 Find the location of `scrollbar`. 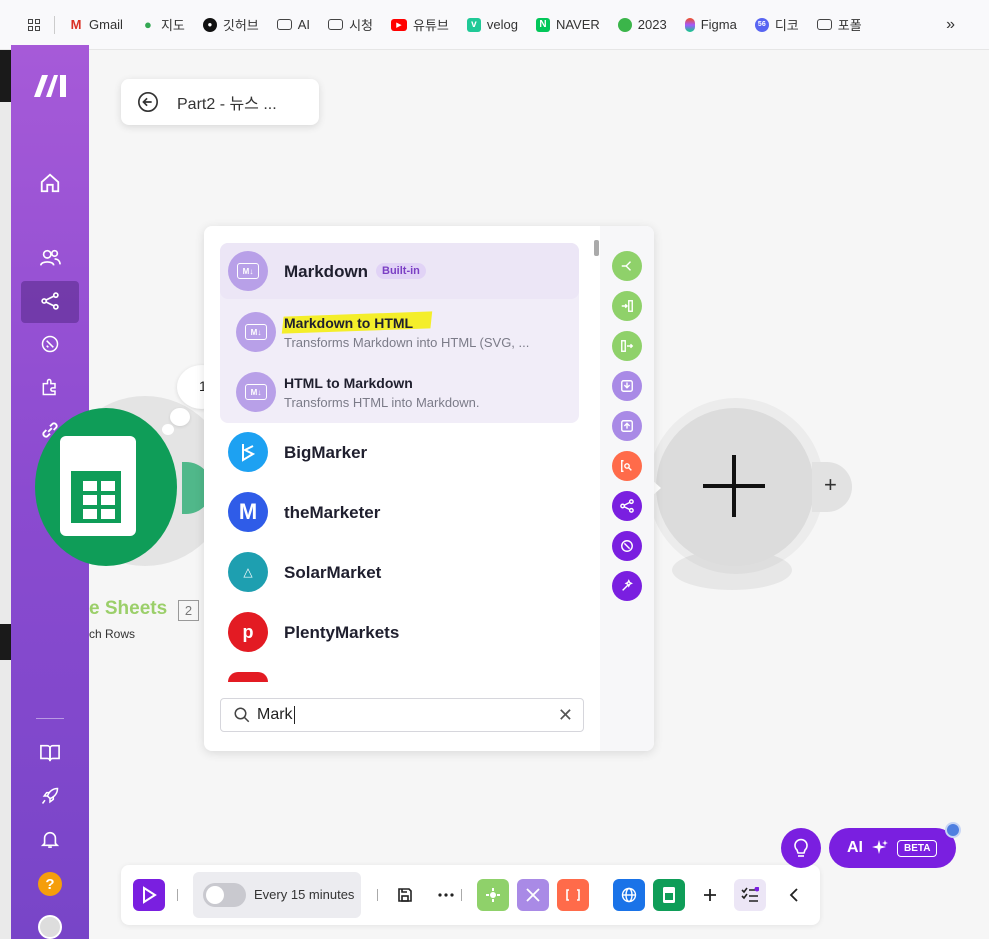

scrollbar is located at coordinates (596, 248).